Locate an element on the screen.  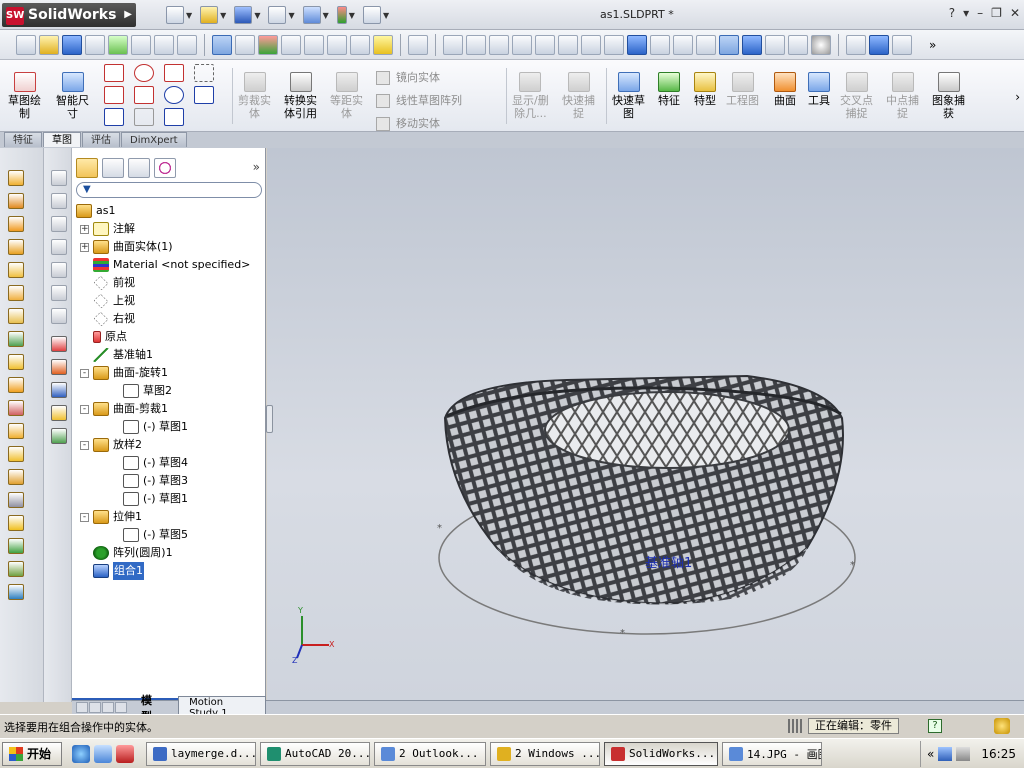
tree-item: (-) 草图5 is located at coordinates (149, 535).